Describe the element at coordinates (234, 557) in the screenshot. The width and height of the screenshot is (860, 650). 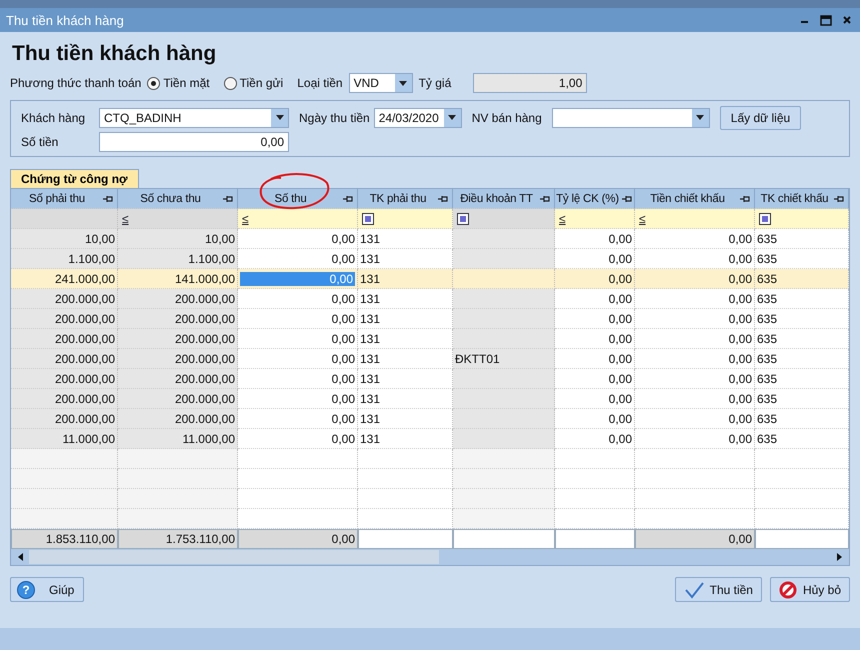
I see `scrollbar-thumb` at that location.